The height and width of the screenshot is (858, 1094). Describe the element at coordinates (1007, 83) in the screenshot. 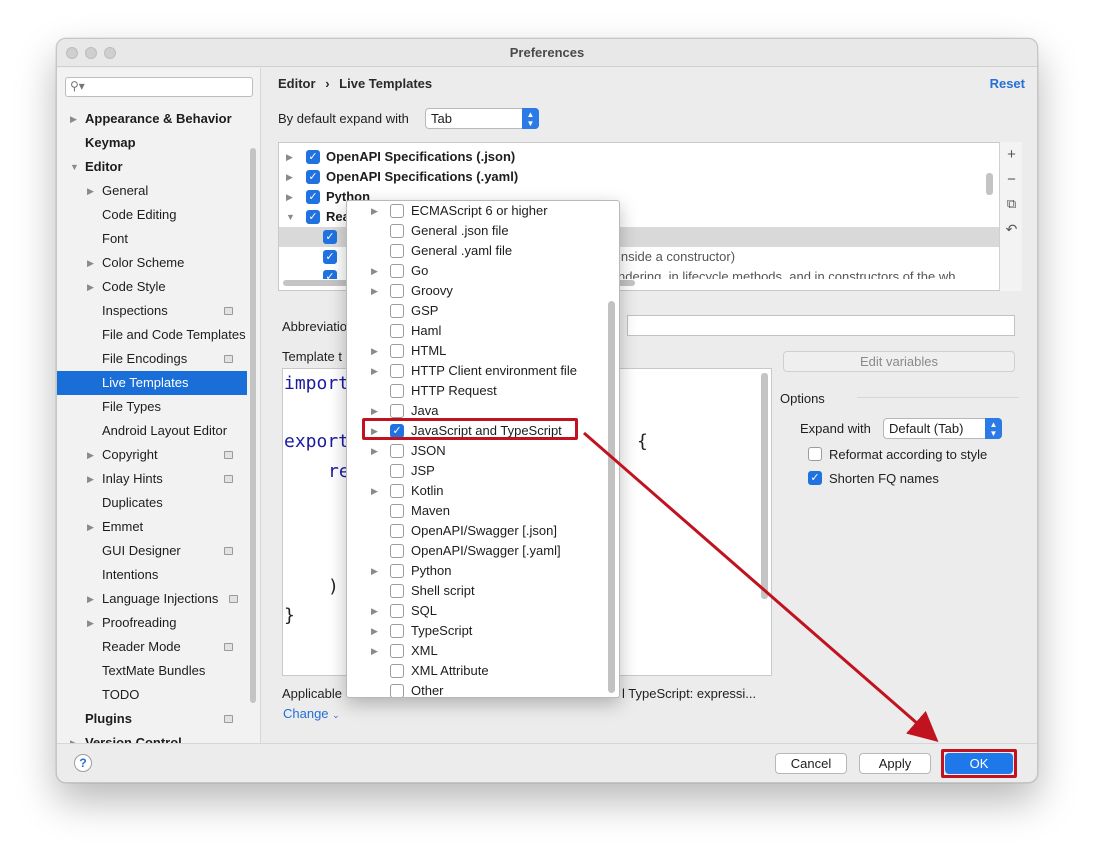

I see `reset-link: Reset` at that location.